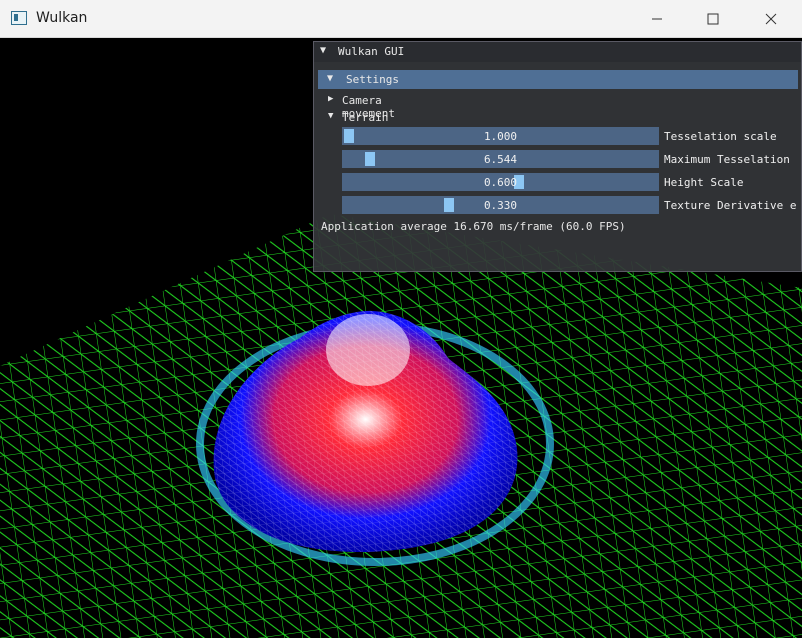  I want to click on slider-value: 6.544, so click(500, 159).